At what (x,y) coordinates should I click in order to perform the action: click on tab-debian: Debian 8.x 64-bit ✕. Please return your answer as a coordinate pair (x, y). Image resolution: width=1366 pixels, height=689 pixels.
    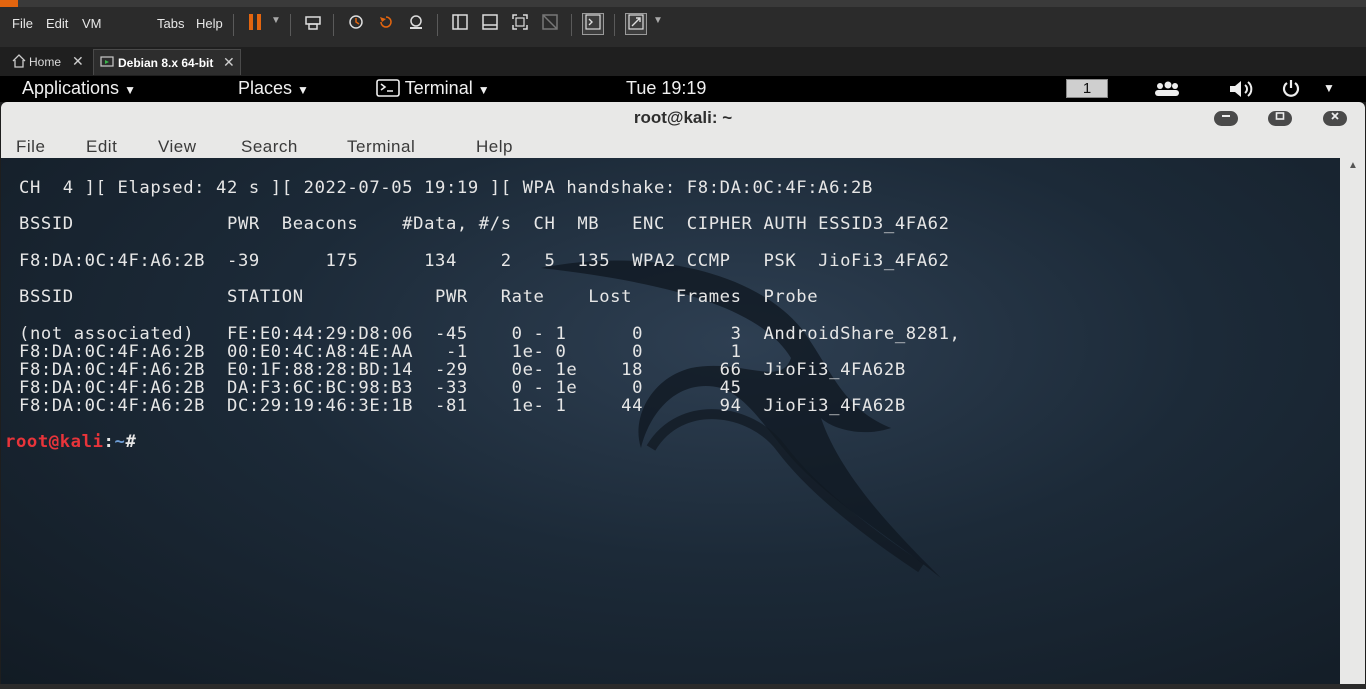
    Looking at the image, I should click on (167, 62).